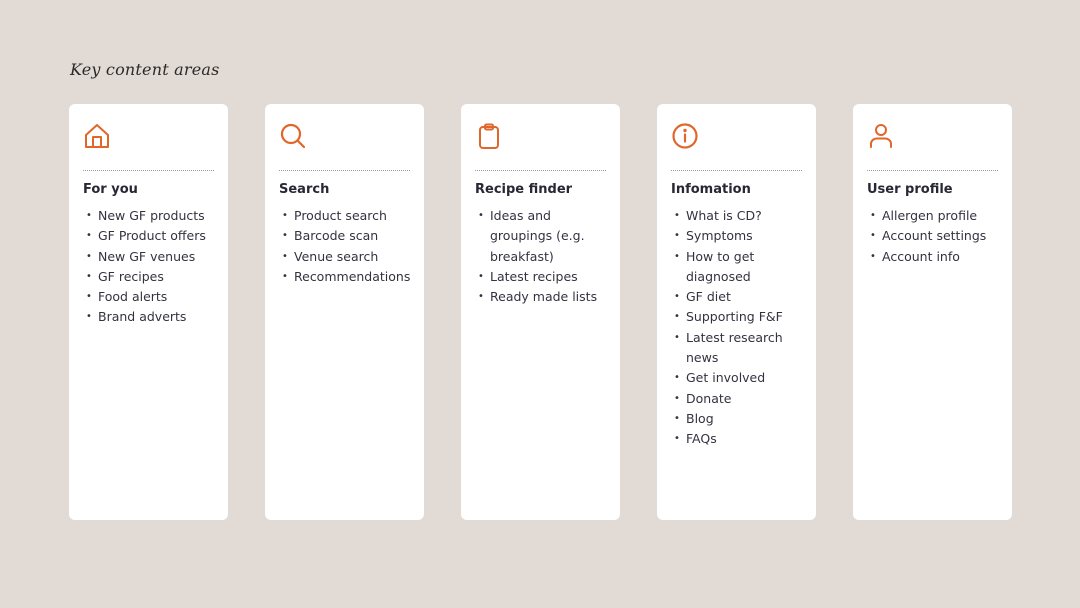  Describe the element at coordinates (932, 216) in the screenshot. I see `list-item: Allergen profile` at that location.